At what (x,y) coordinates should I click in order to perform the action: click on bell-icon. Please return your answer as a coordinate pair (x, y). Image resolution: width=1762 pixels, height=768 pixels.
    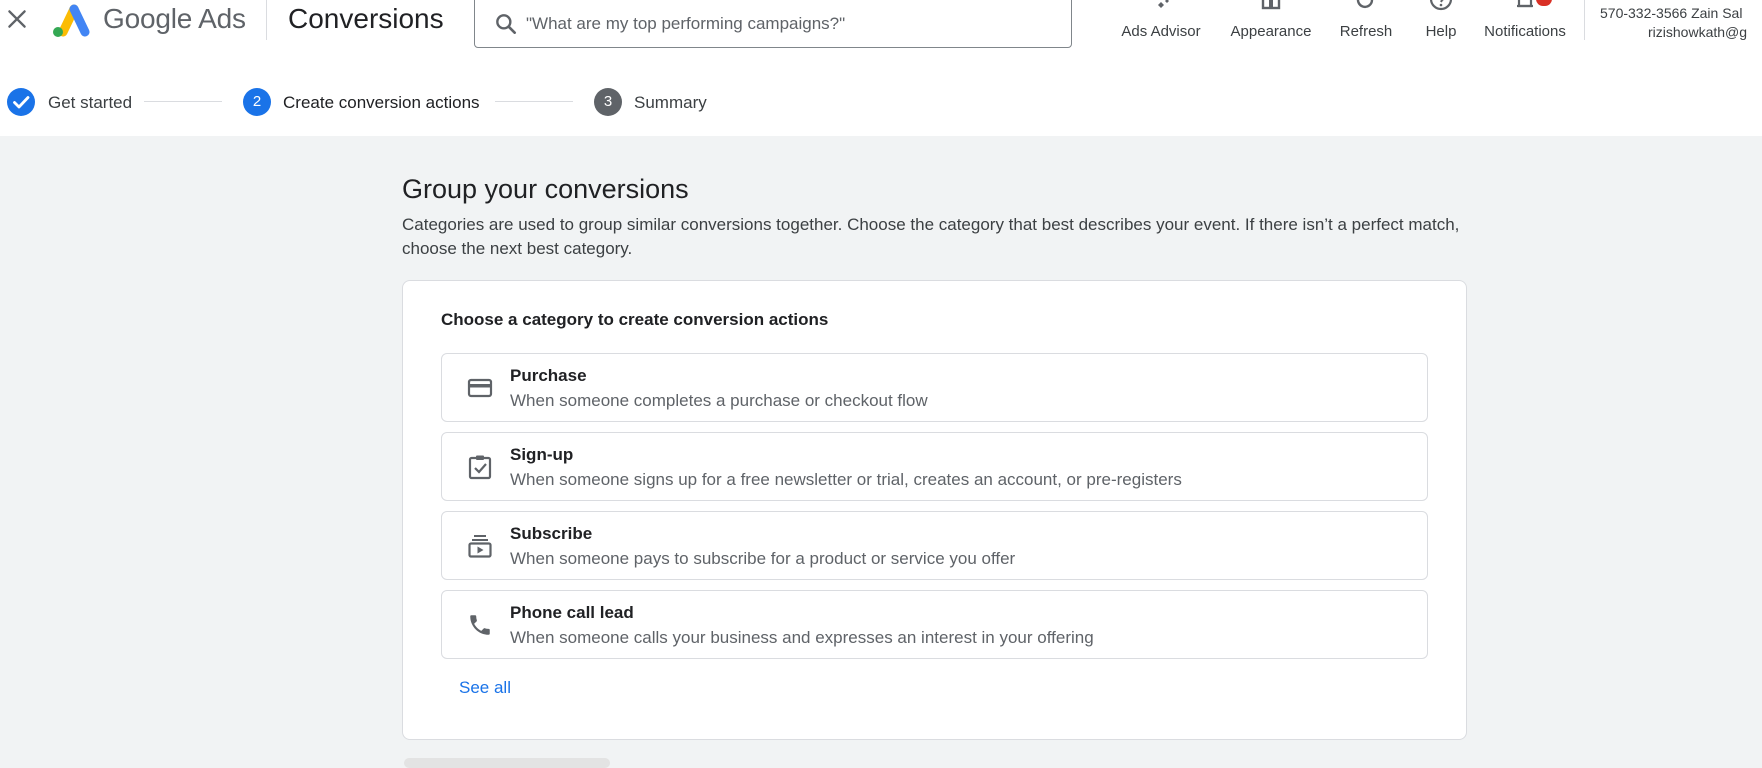
    Looking at the image, I should click on (1525, 6).